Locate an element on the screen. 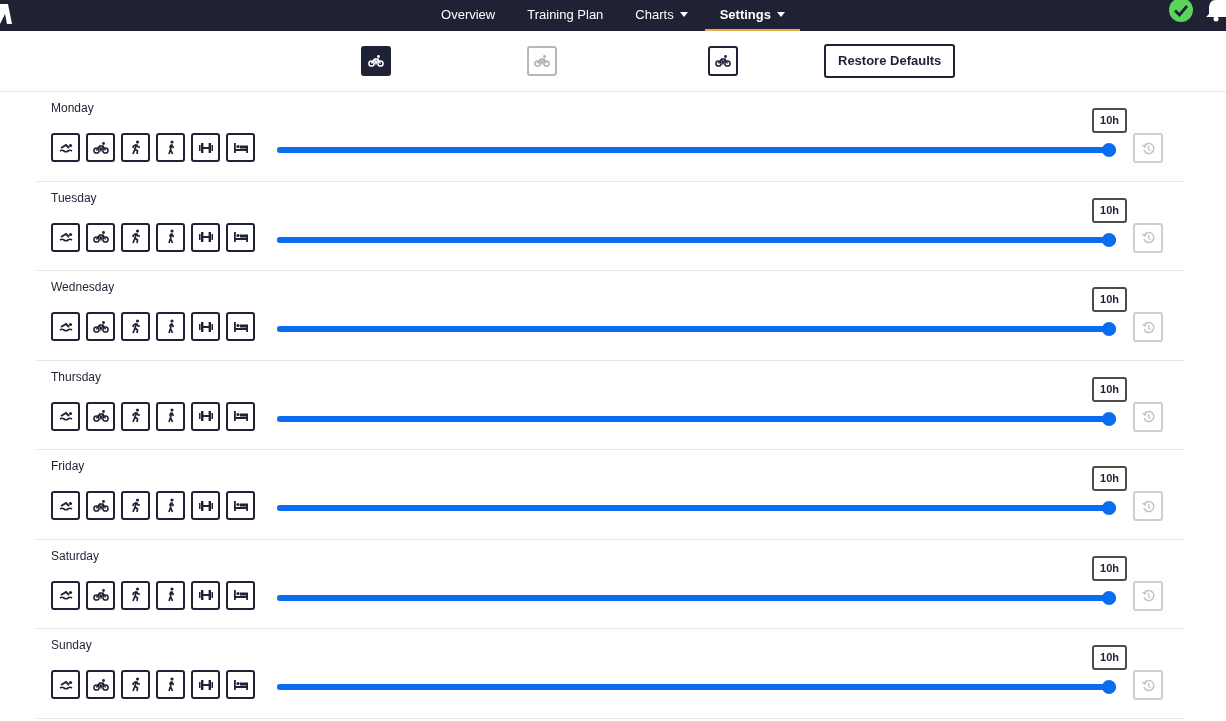  nav-tab: Charts is located at coordinates (661, 15).